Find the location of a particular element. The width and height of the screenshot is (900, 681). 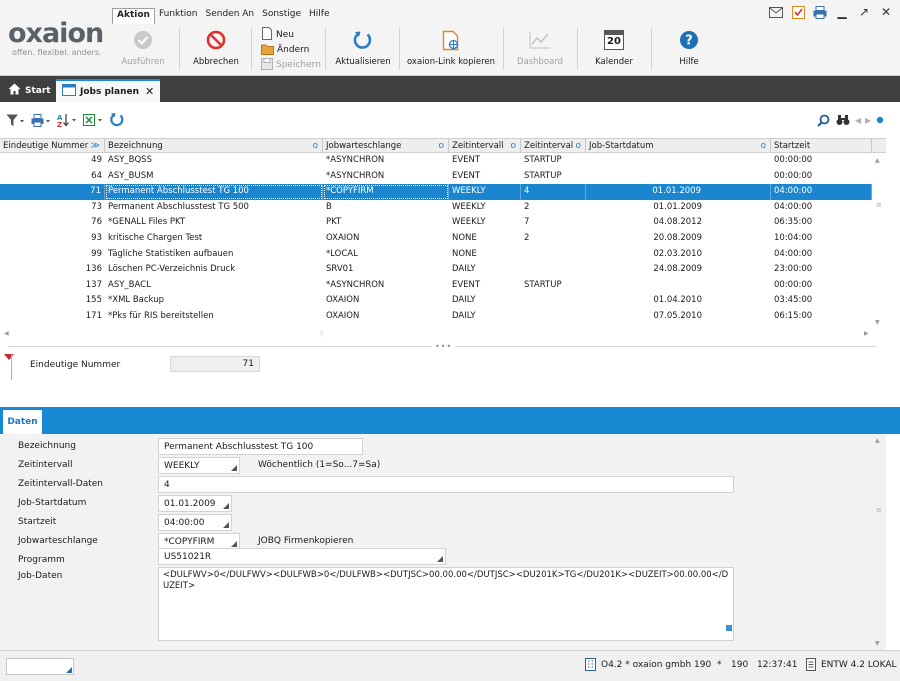

resize-handle-icon is located at coordinates (729, 628).